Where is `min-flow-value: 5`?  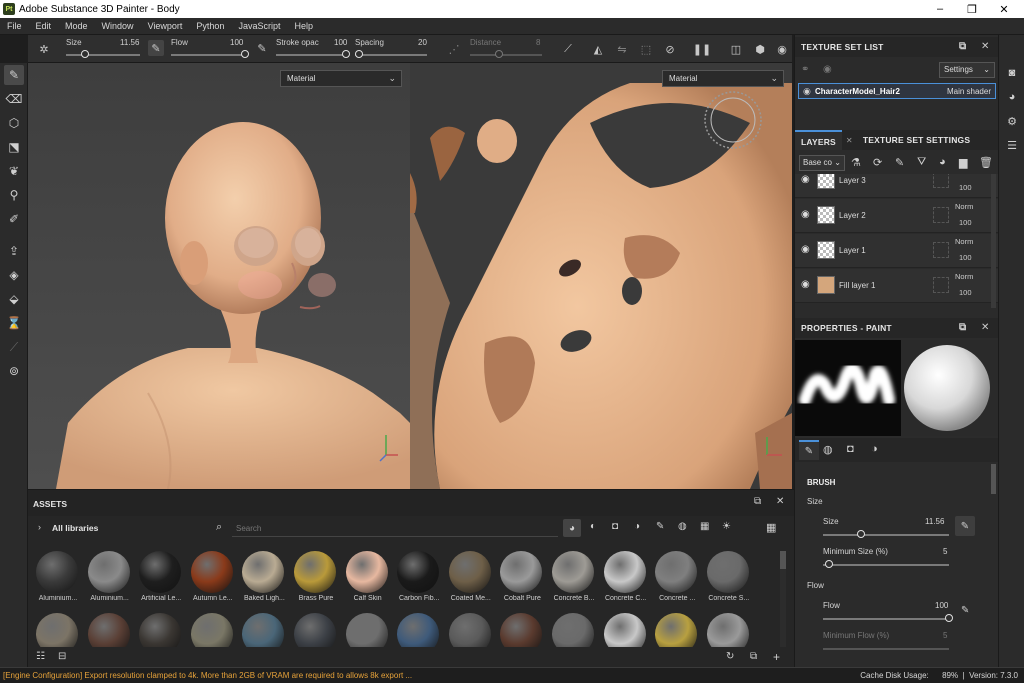
min-flow-value: 5 is located at coordinates (945, 635).